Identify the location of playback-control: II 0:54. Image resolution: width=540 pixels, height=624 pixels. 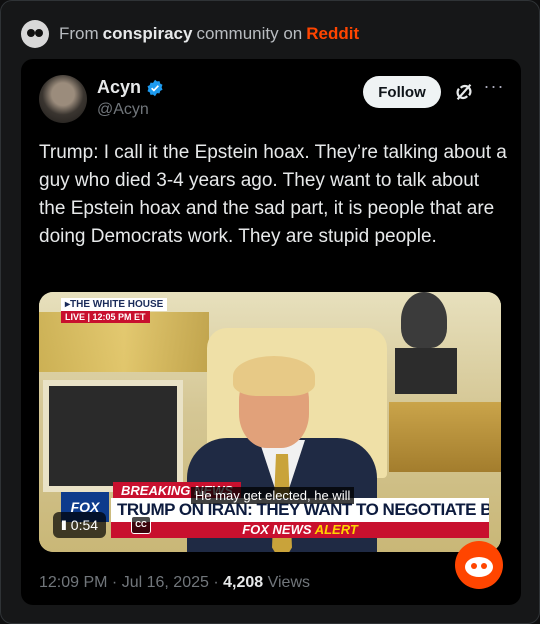
(80, 525).